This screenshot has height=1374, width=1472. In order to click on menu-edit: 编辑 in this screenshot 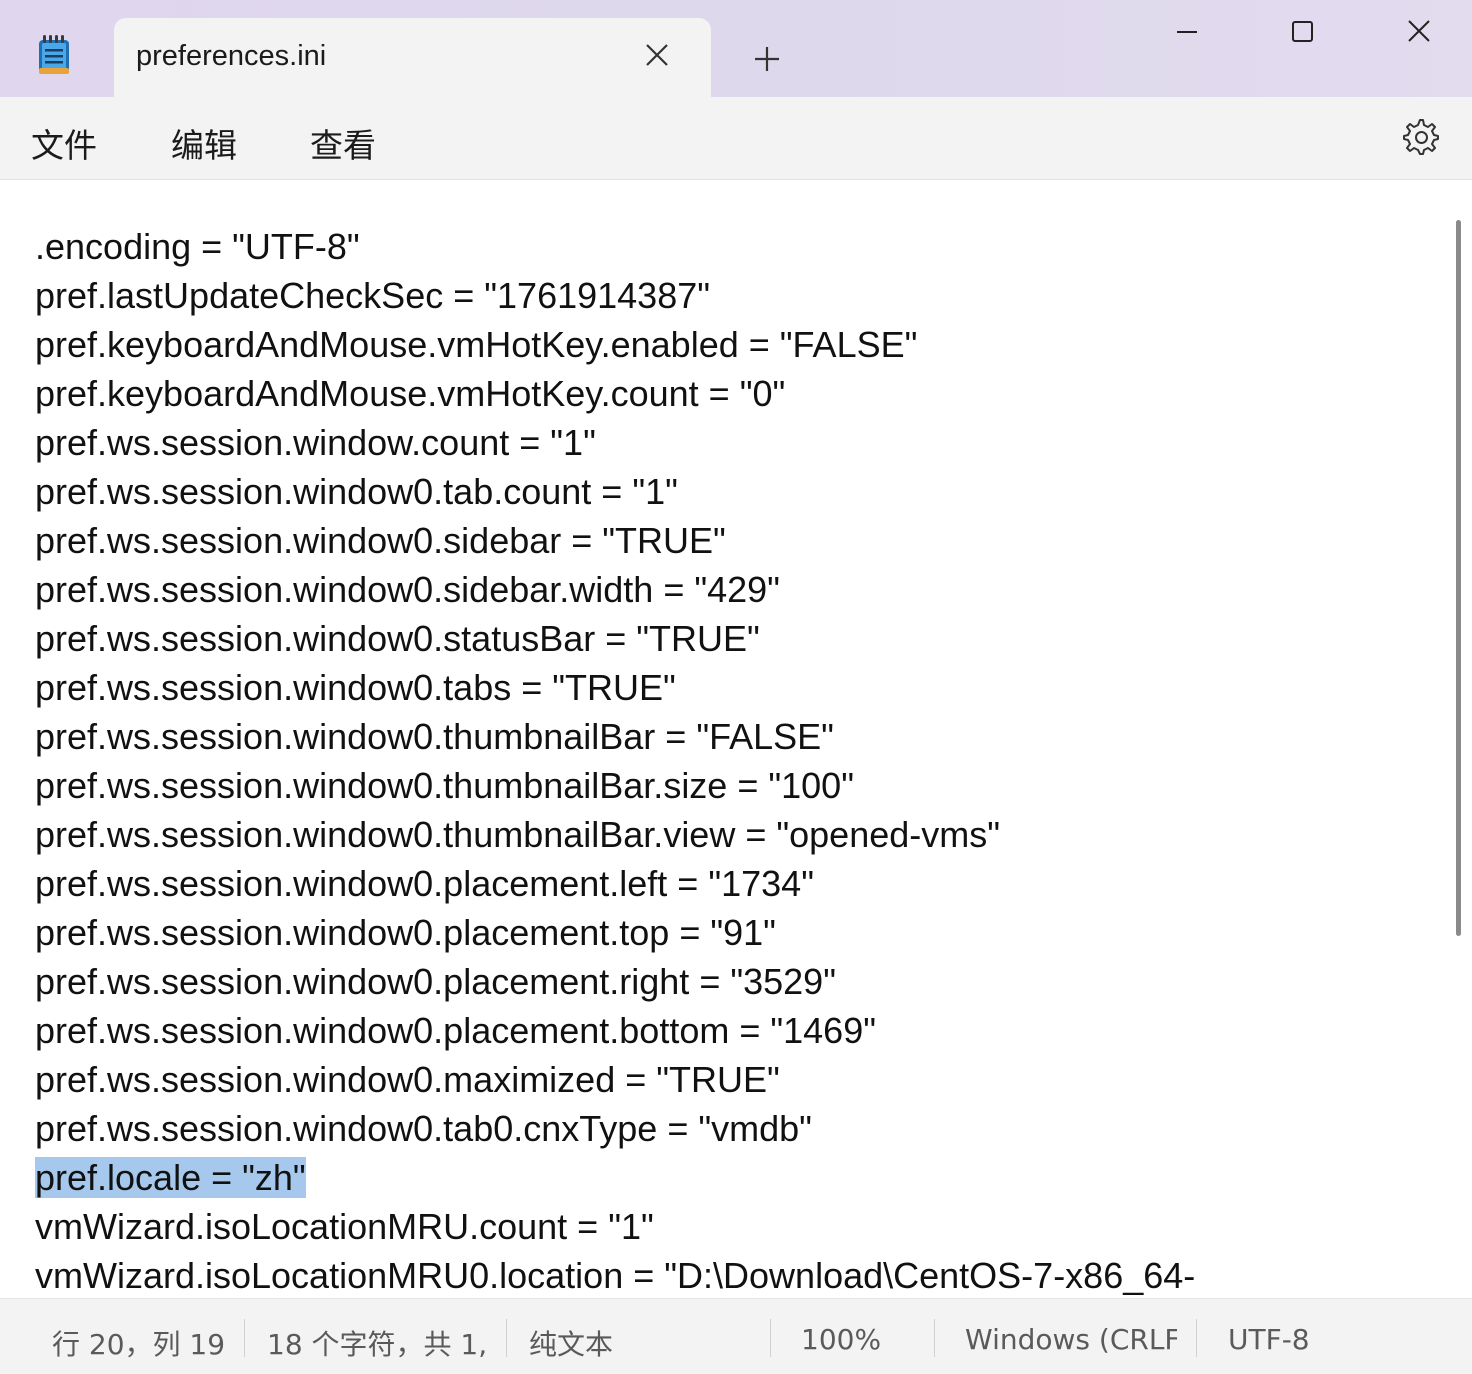, I will do `click(204, 143)`.